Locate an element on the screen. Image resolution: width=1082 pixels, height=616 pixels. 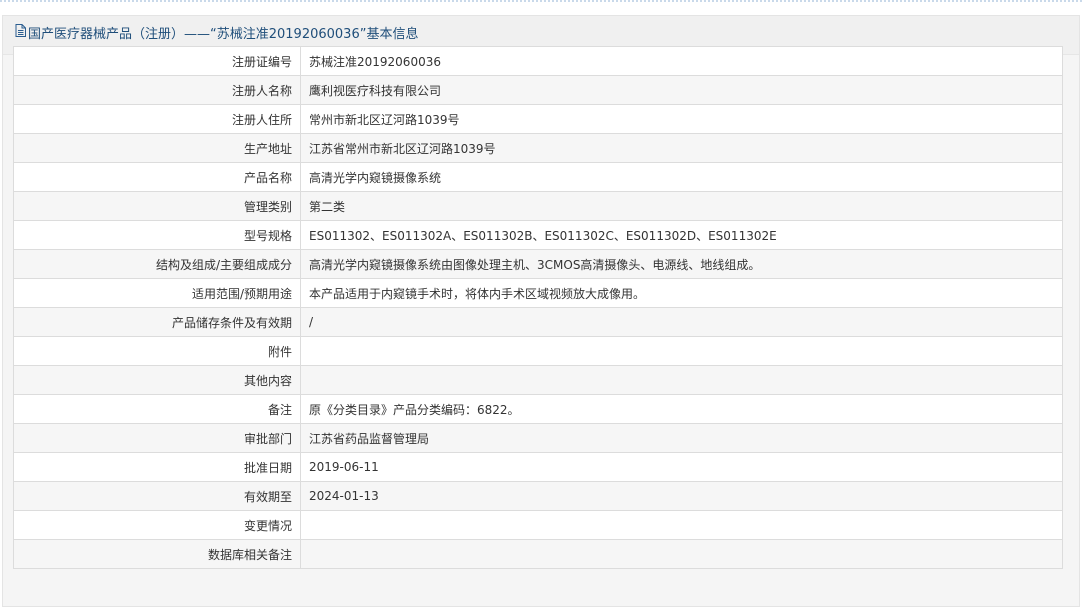
page-title: 国产医疗器械产品（注册）——“苏械注准20192060036”基本信息 is located at coordinates (223, 34).